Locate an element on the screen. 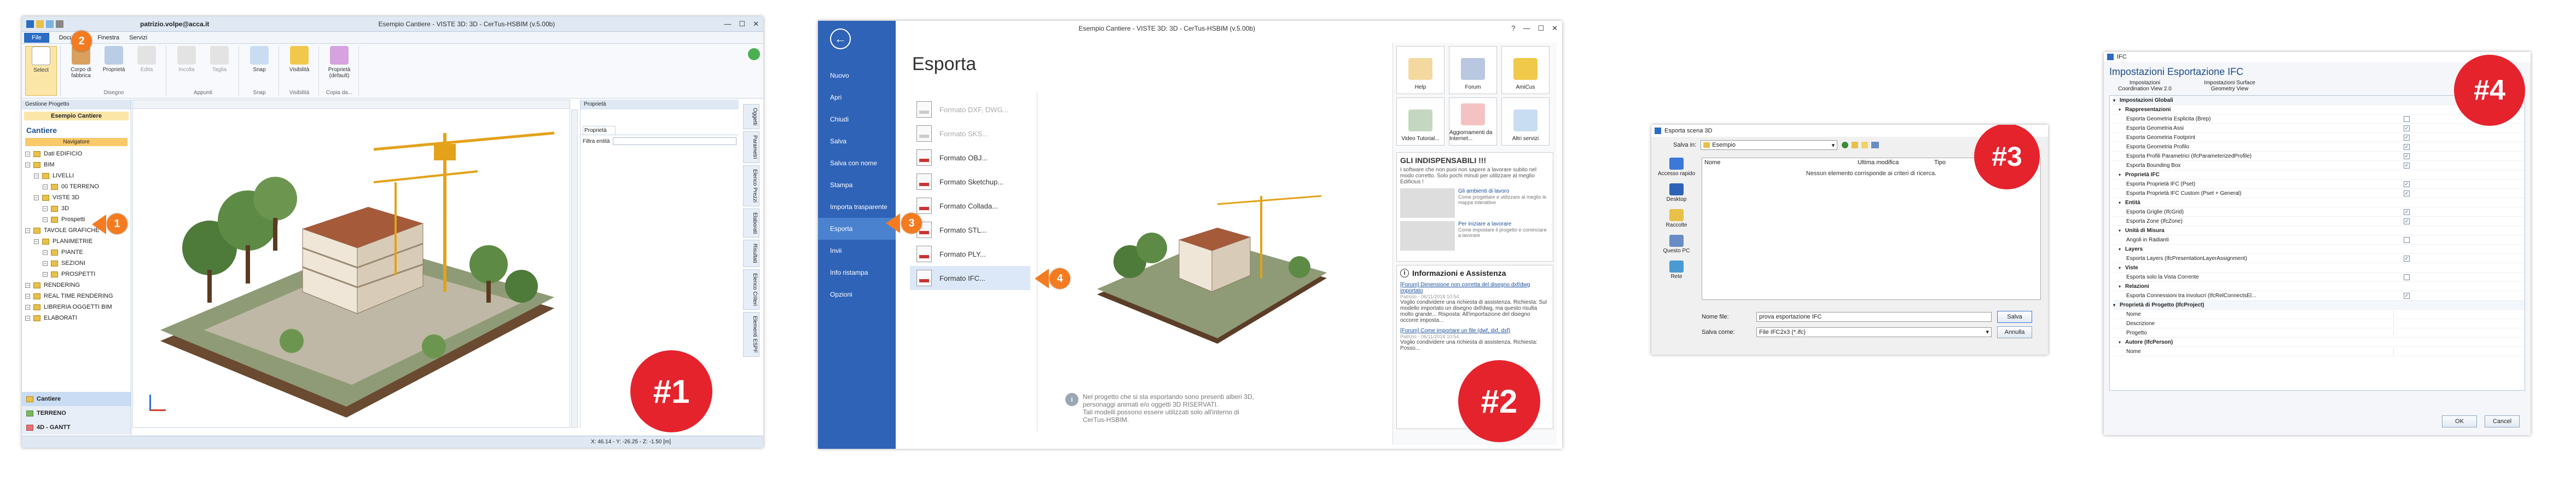  qat-icons is located at coordinates (44, 24).